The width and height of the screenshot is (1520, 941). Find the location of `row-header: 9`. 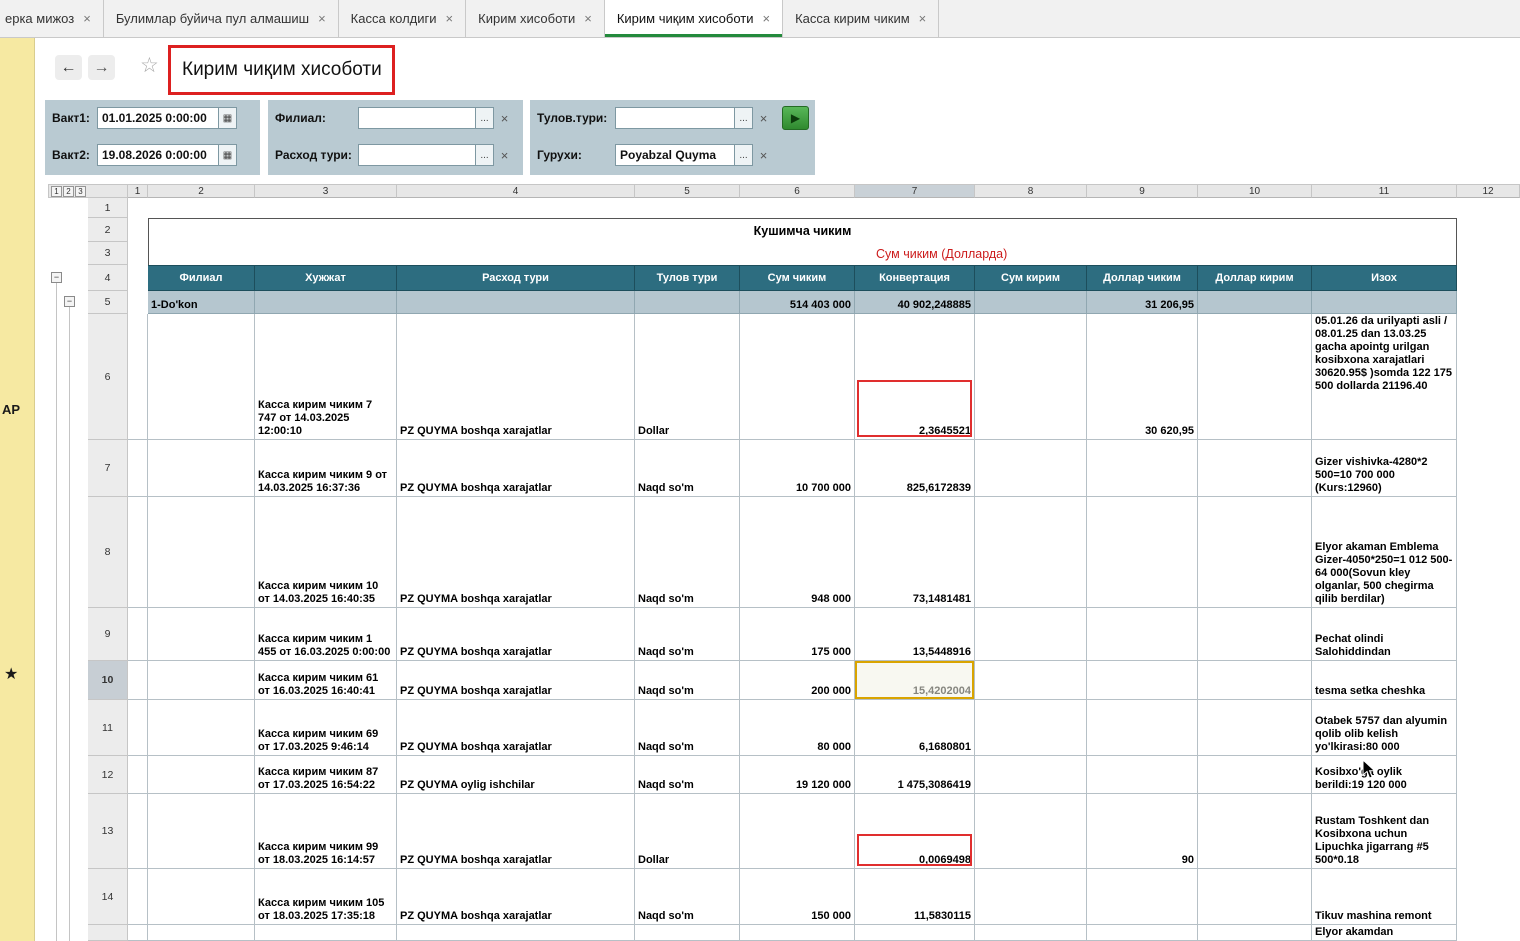

row-header: 9 is located at coordinates (108, 634).